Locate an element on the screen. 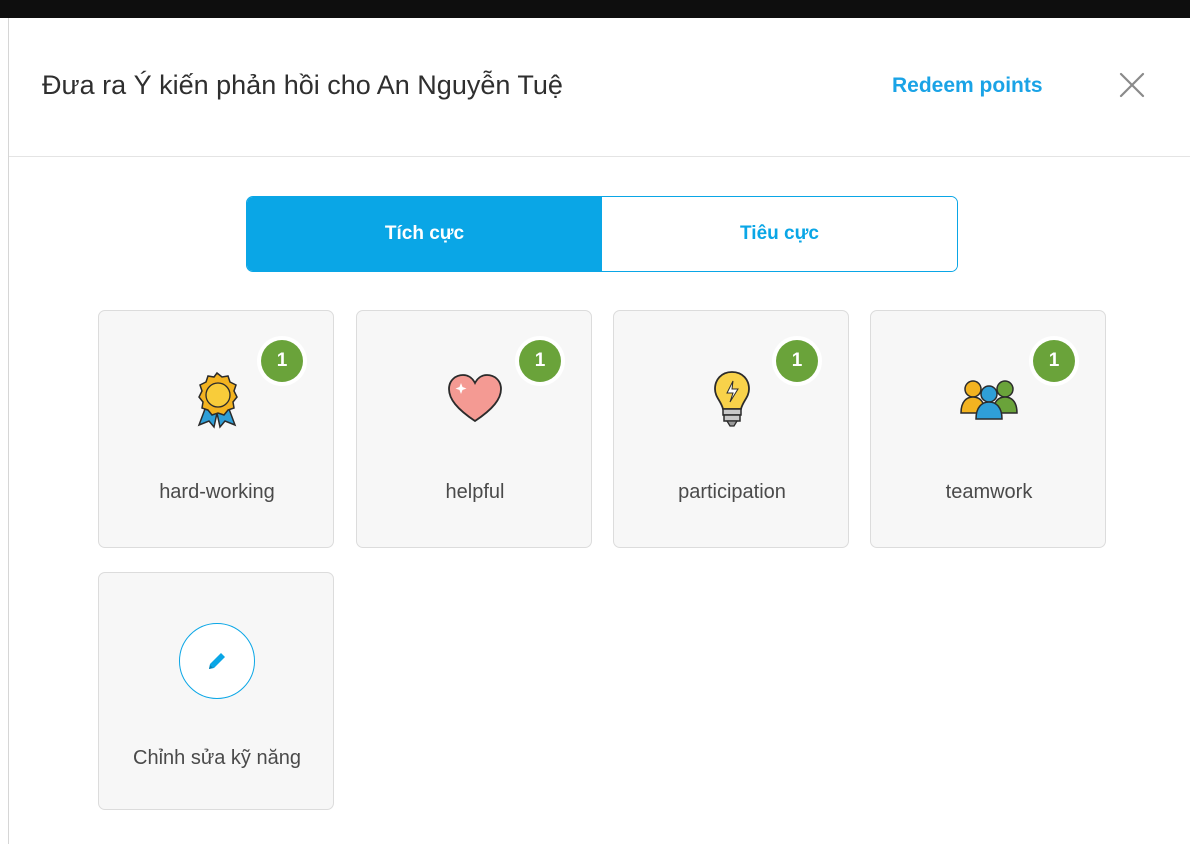 Image resolution: width=1190 pixels, height=844 pixels. close-icon is located at coordinates (1132, 85).